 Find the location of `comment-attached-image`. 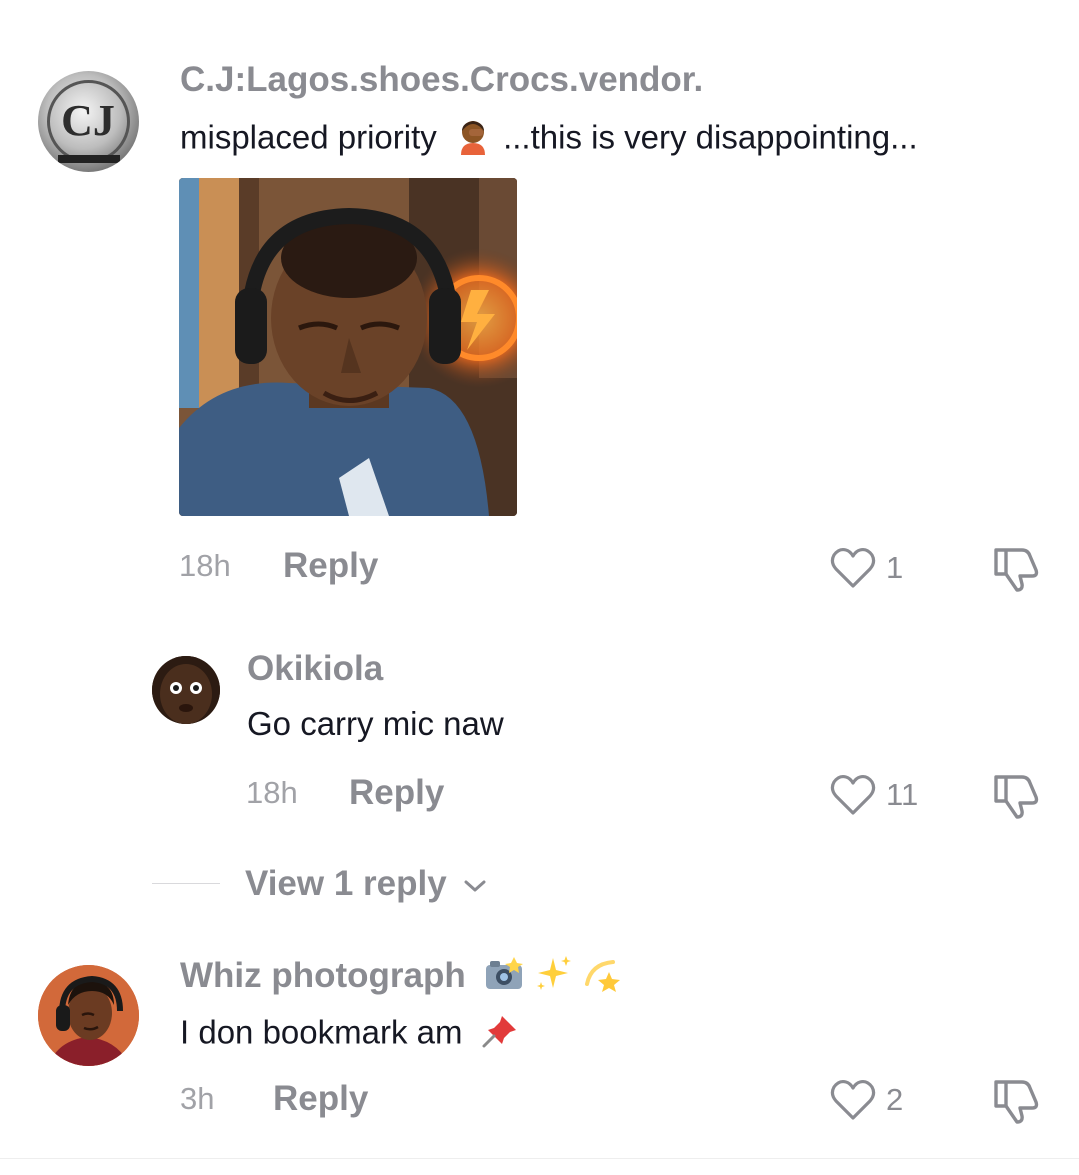

comment-attached-image is located at coordinates (348, 347).